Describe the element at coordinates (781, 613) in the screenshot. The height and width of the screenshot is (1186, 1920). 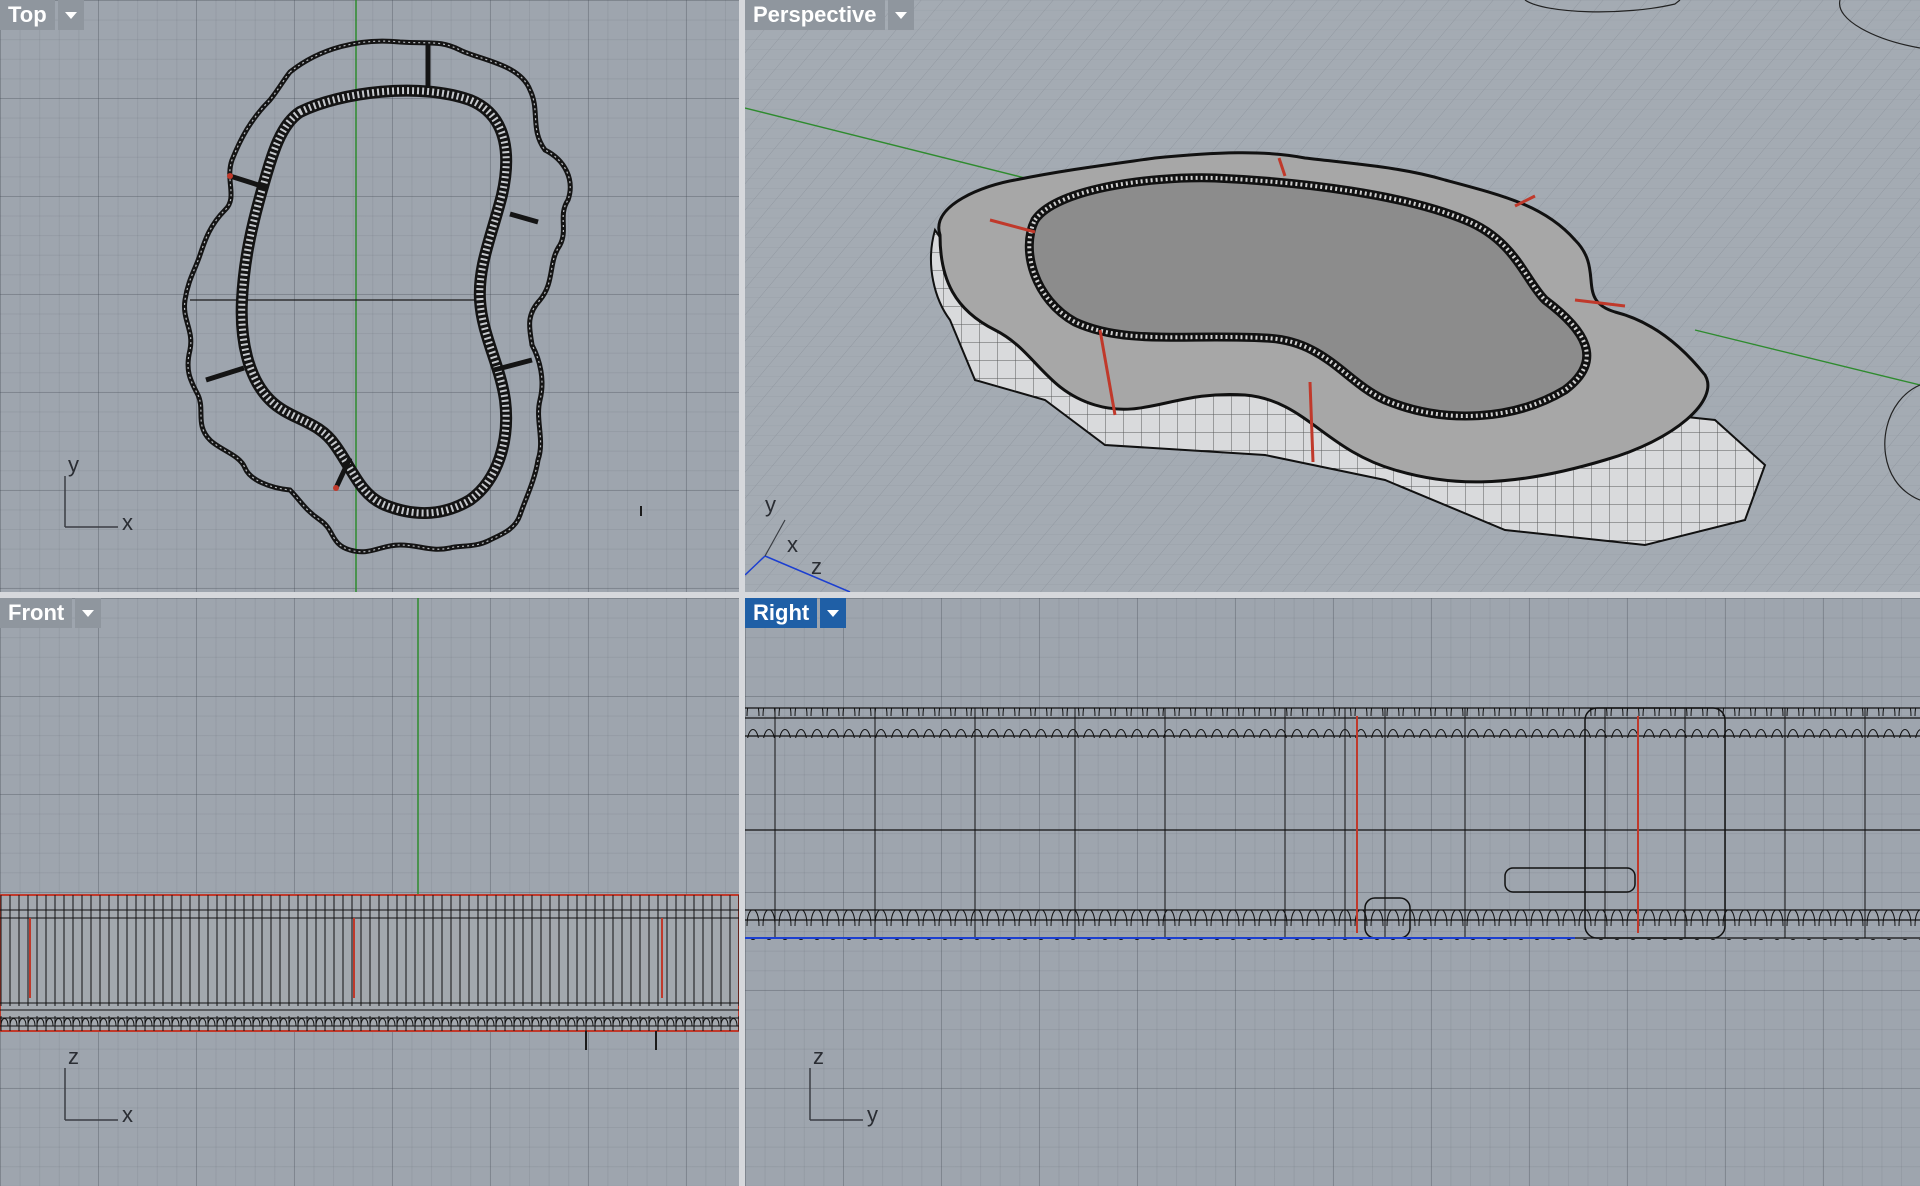
I see `right-viewport-title: Right` at that location.